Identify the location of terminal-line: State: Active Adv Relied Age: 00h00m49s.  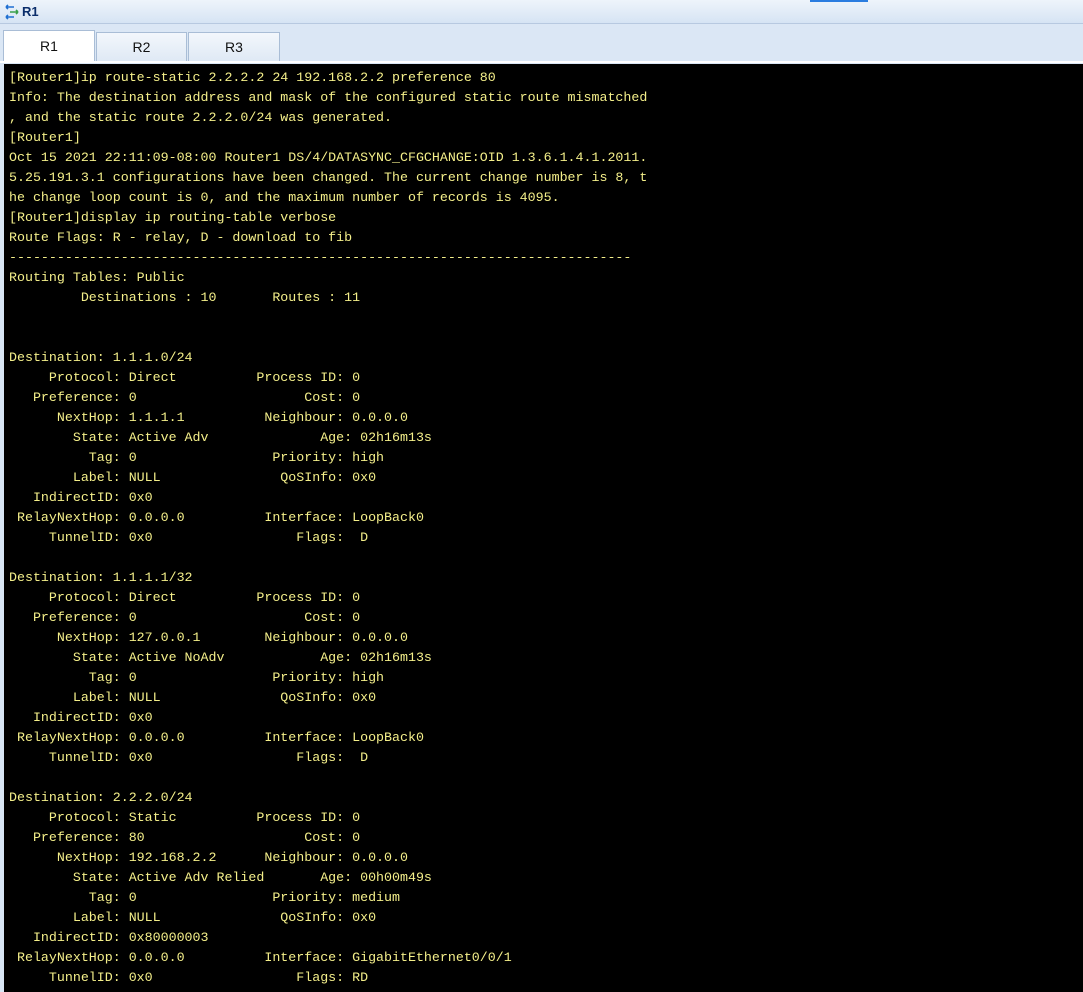
(220, 877).